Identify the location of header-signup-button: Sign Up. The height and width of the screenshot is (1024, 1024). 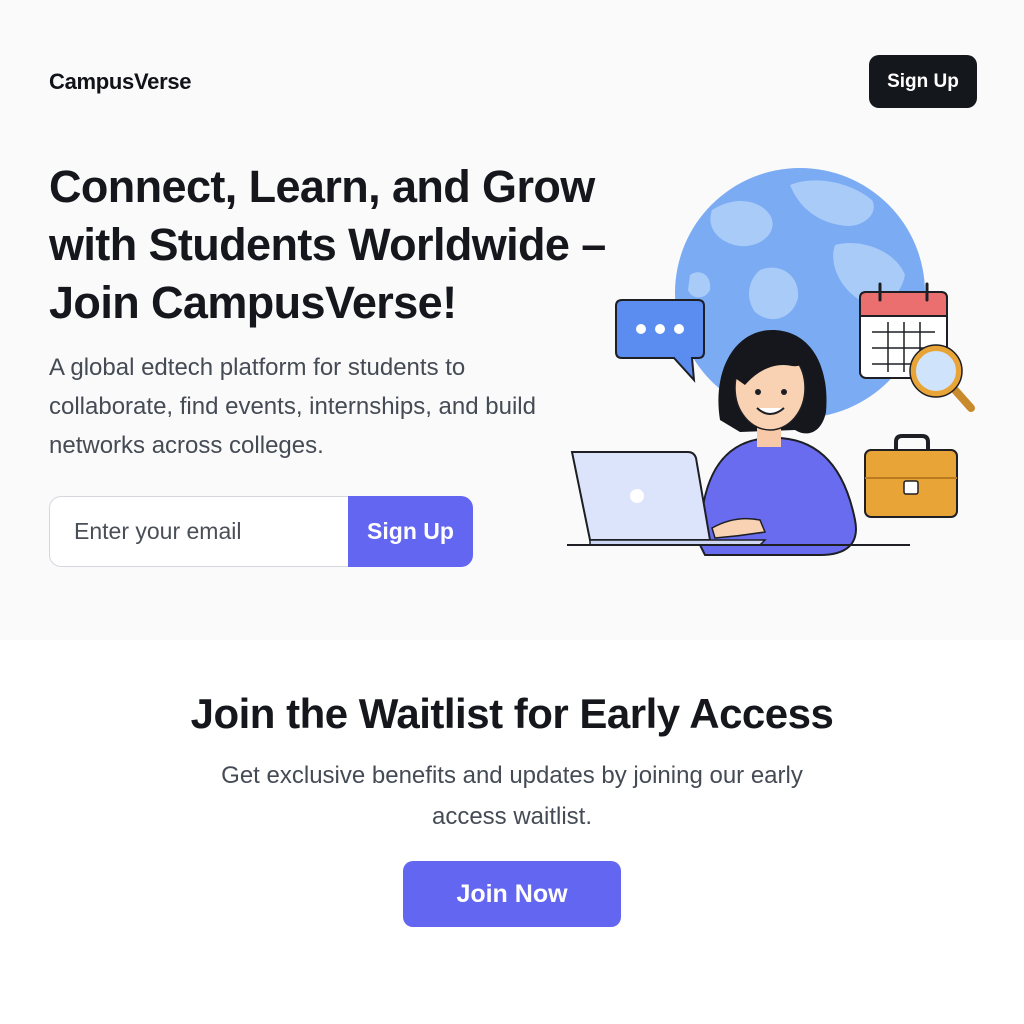
(923, 81).